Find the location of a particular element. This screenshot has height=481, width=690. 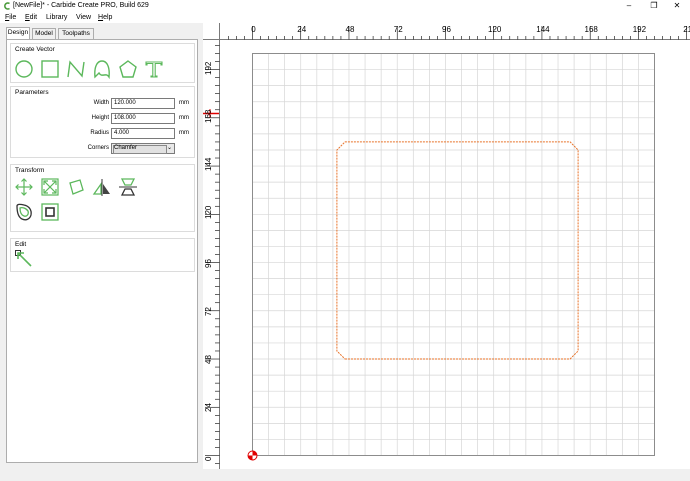

close-icon: ✕ is located at coordinates (677, 5).